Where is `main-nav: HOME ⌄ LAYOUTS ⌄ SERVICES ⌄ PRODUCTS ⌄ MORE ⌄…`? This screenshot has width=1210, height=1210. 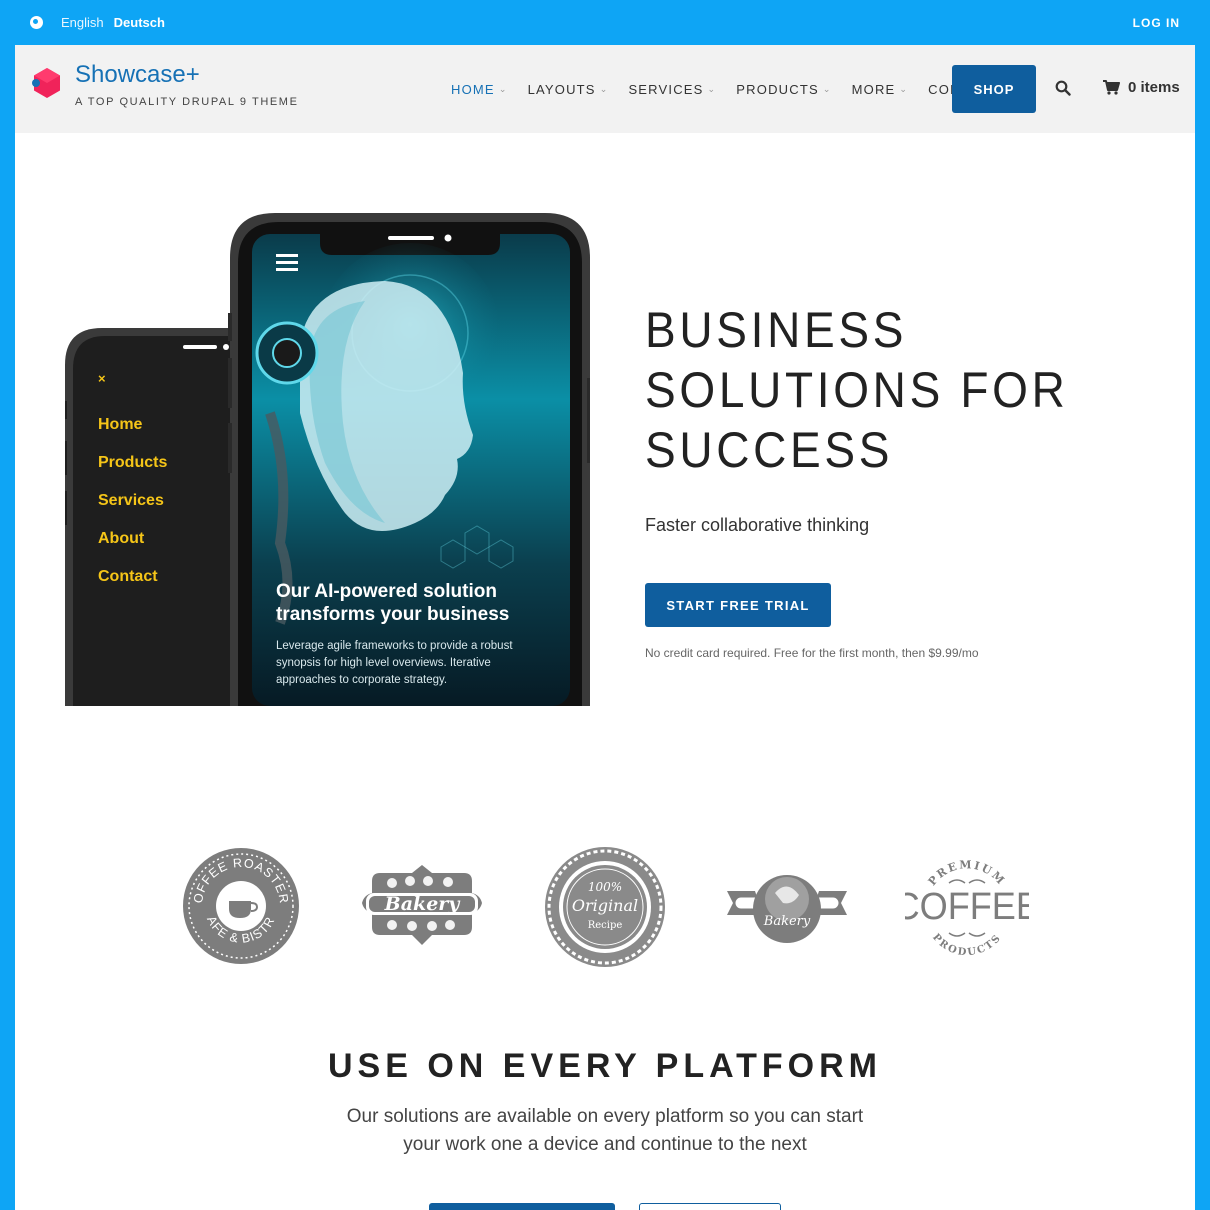 main-nav: HOME ⌄ LAYOUTS ⌄ SERVICES ⌄ PRODUCTS ⌄ MORE ⌄… is located at coordinates (734, 89).